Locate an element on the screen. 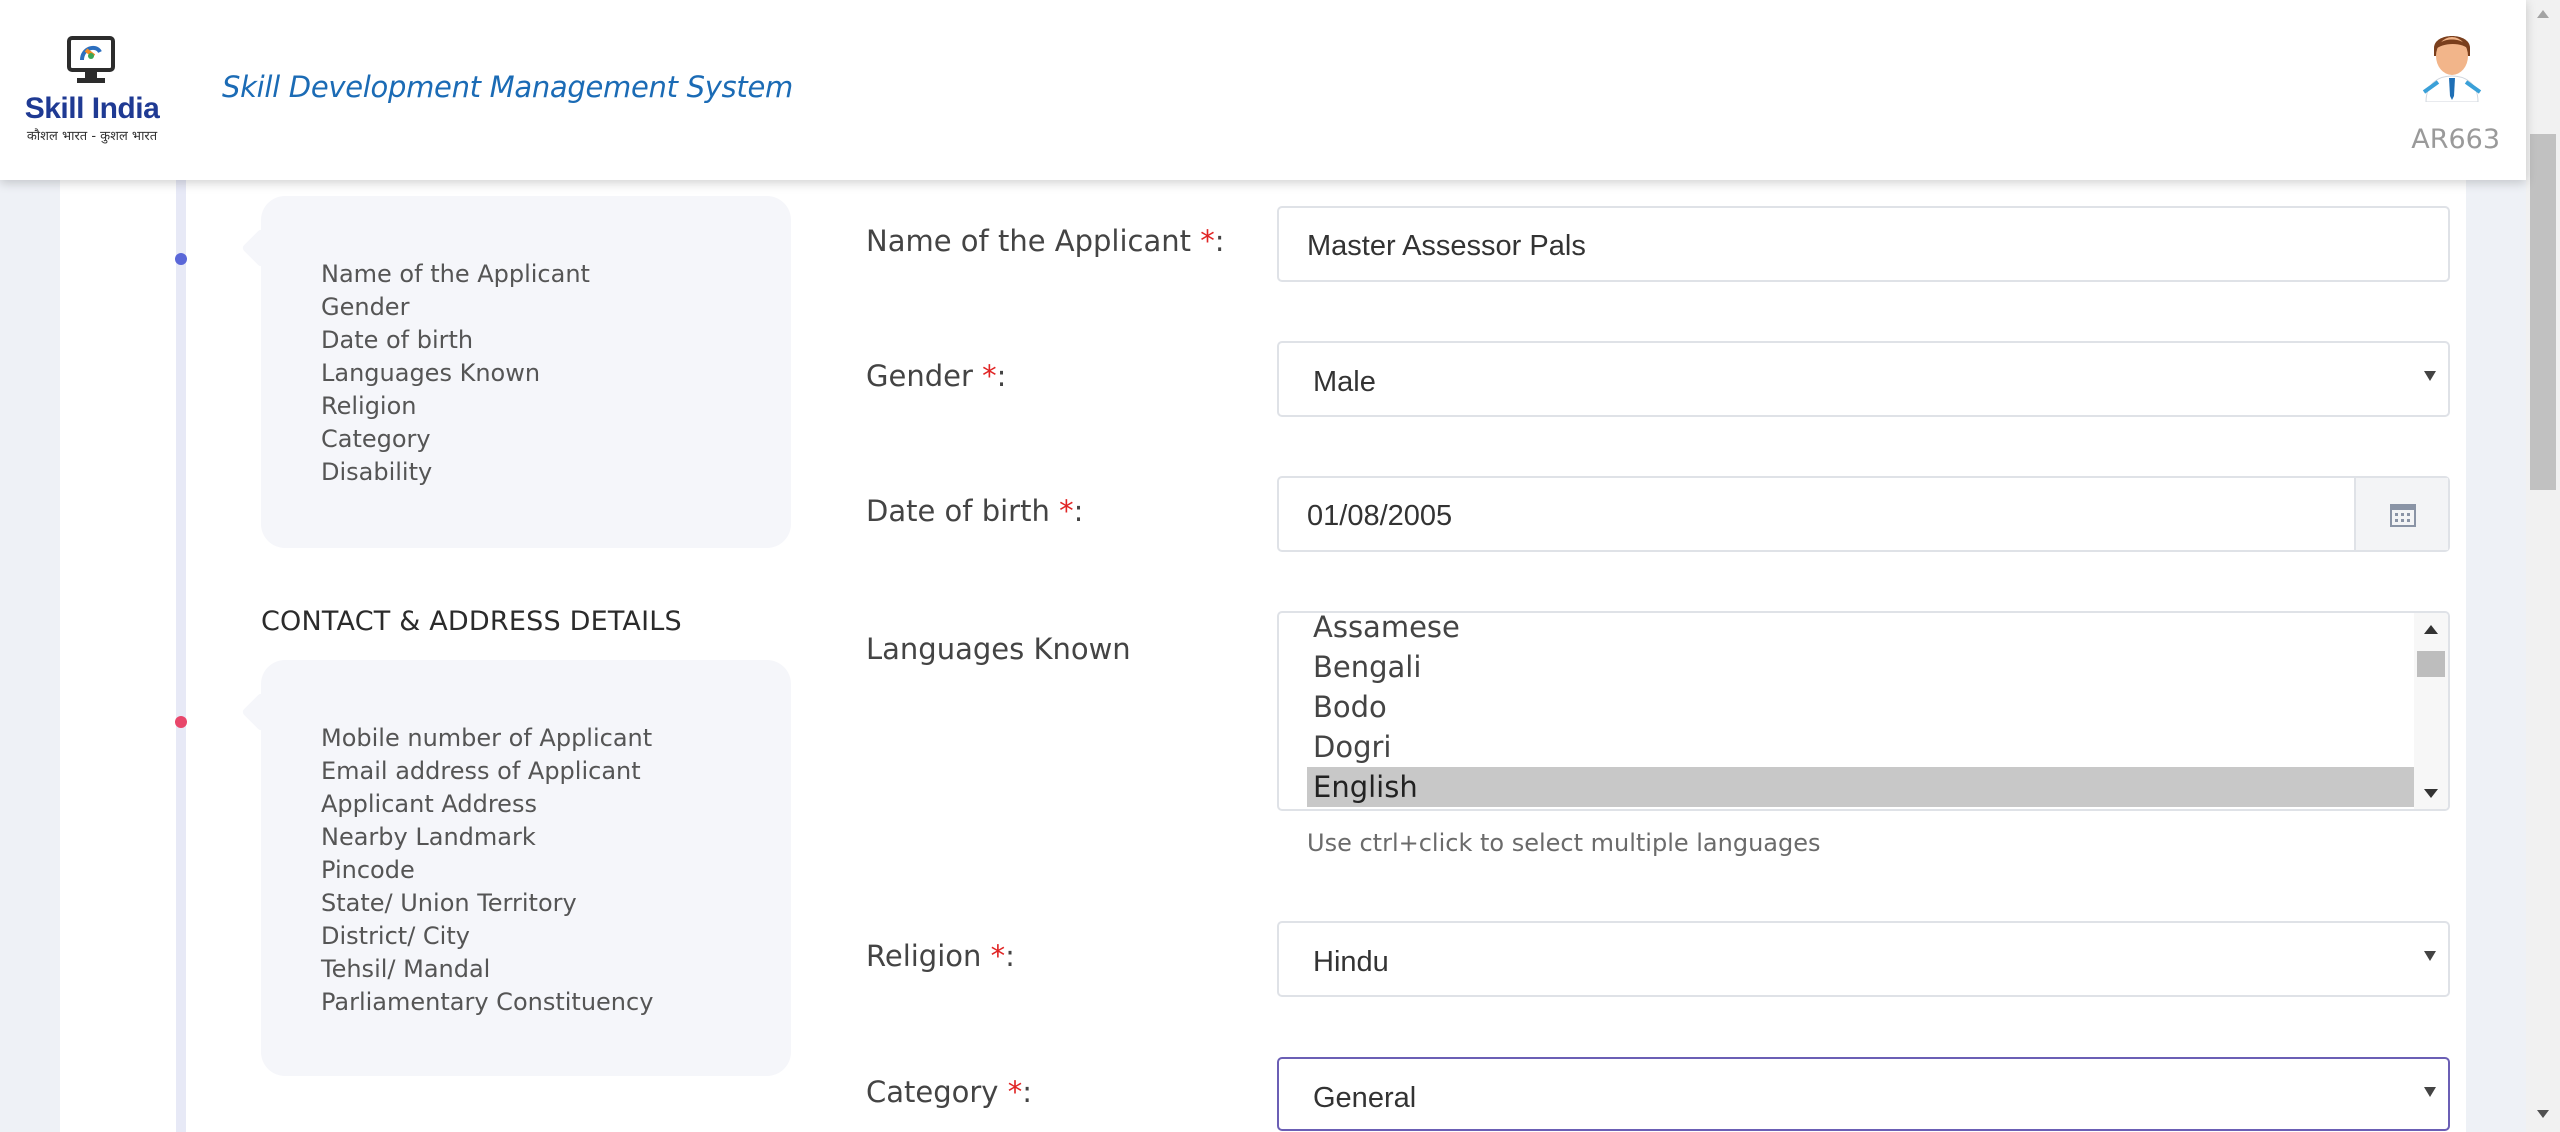 The image size is (2560, 1132). summary-item: Gender is located at coordinates (365, 307).